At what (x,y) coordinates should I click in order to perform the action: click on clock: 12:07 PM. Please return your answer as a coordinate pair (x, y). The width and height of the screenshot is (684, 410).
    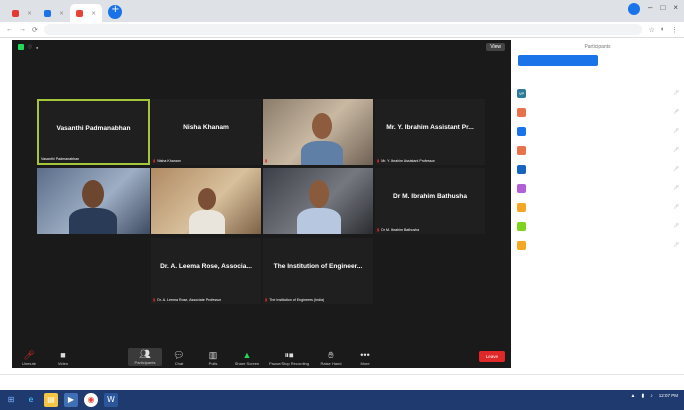
    Looking at the image, I should click on (668, 396).